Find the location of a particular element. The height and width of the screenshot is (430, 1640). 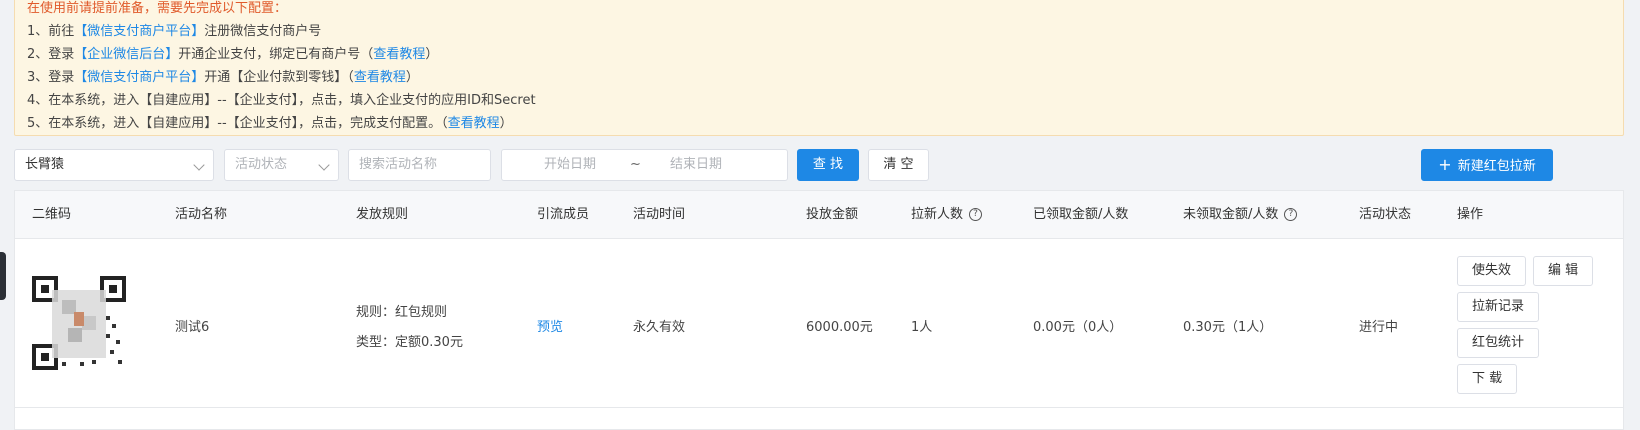

col-claimed: 已领取金额/人数 is located at coordinates (1081, 214).